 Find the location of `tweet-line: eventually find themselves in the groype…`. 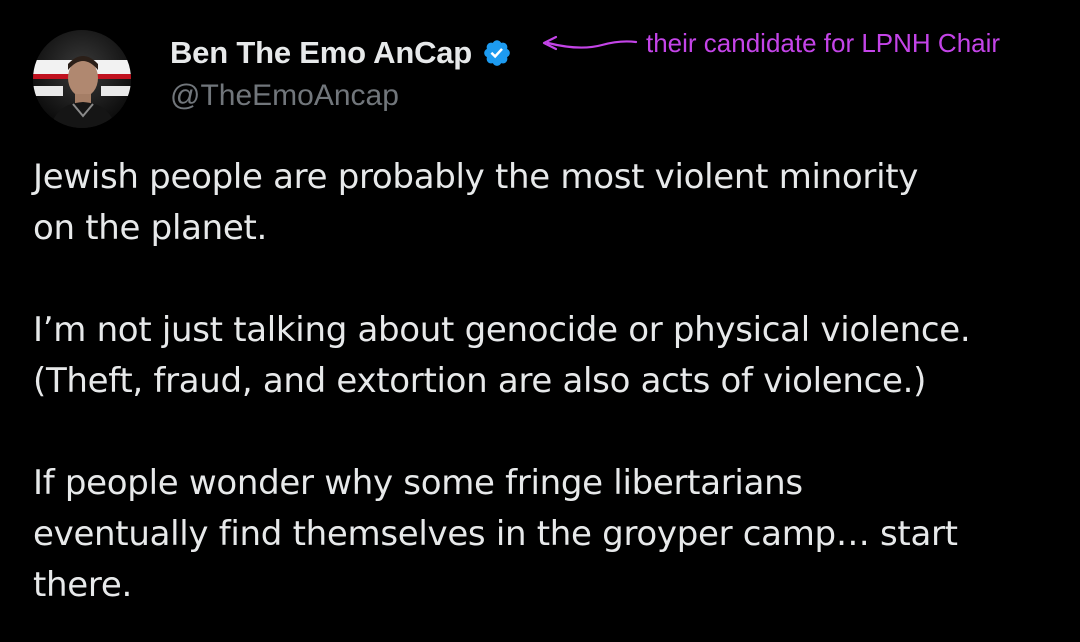

tweet-line: eventually find themselves in the groype… is located at coordinates (495, 534).